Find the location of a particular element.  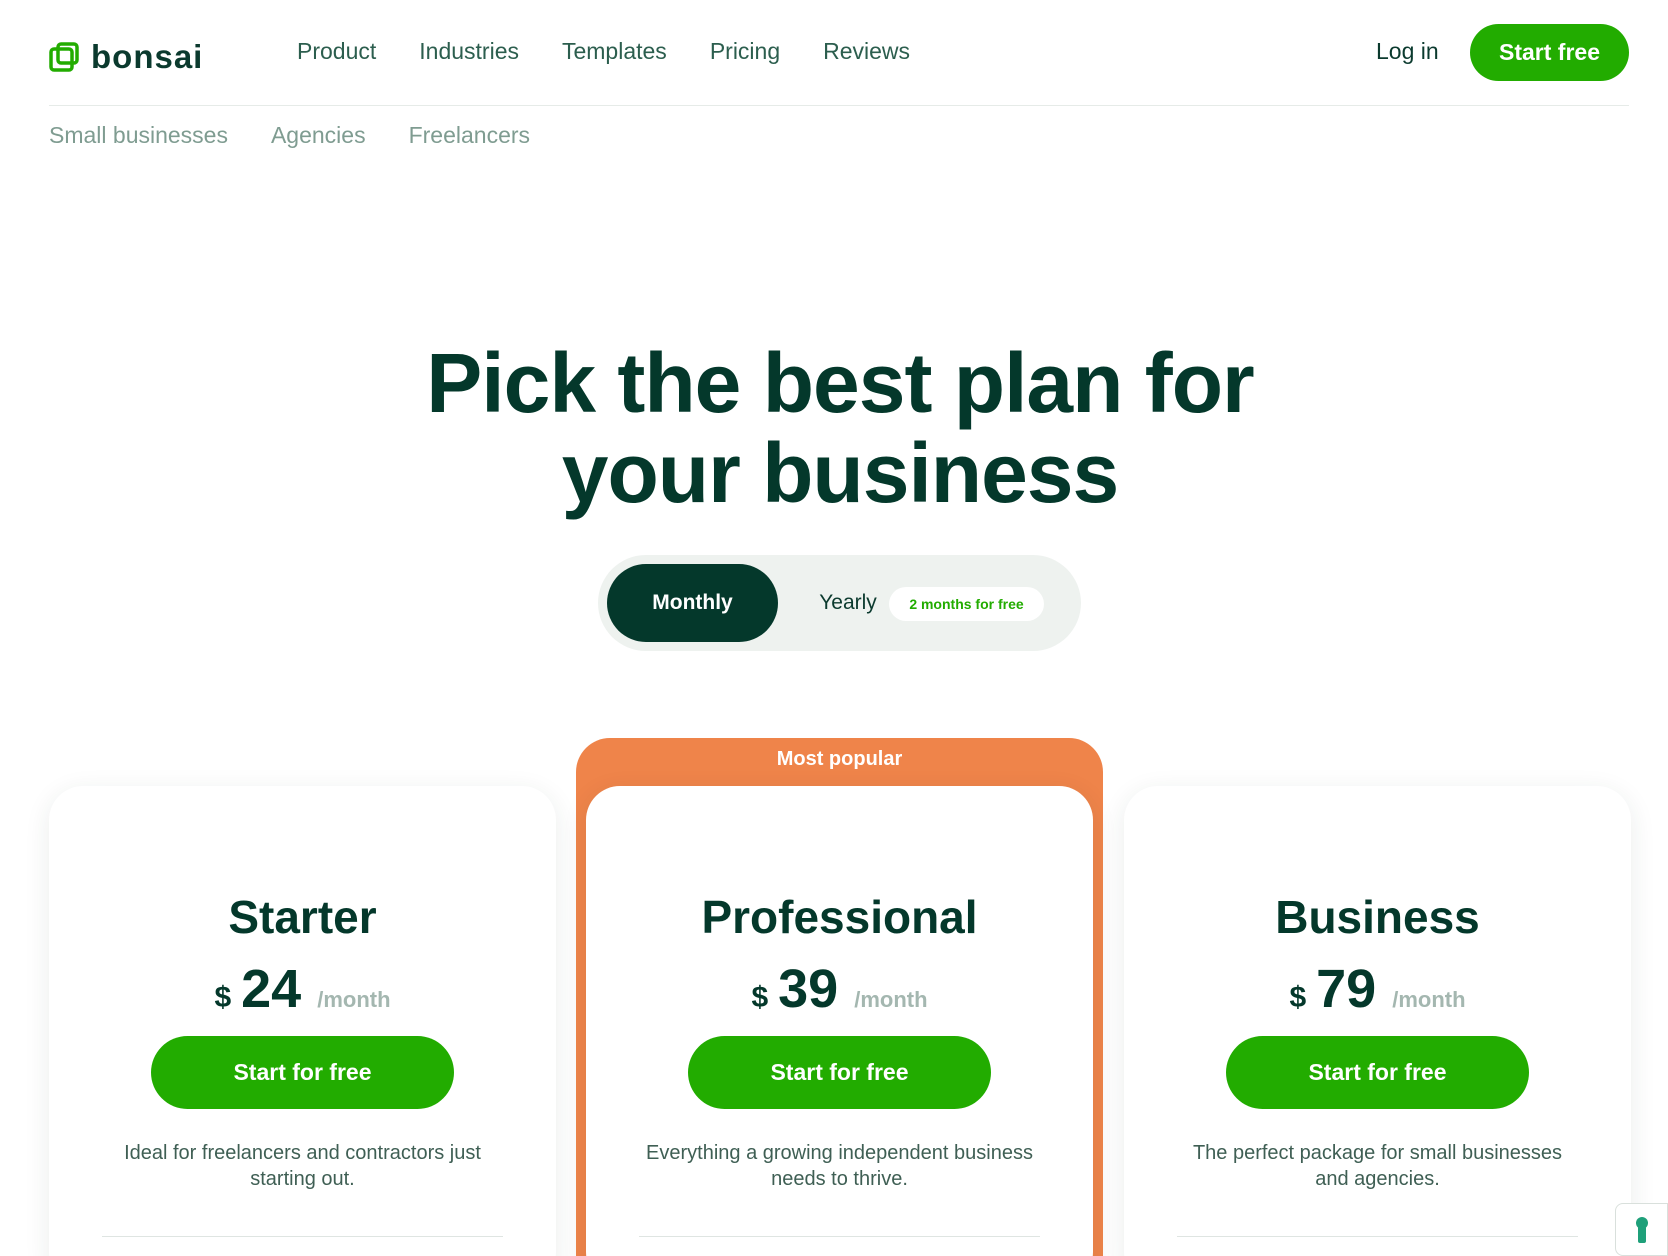

nav-item-templates: Templates is located at coordinates (614, 51).